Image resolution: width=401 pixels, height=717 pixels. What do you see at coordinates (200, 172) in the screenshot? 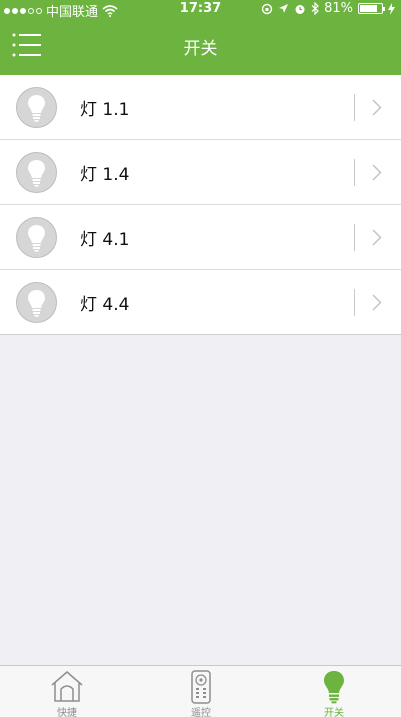
I see `light-row-2: 灯 1.4` at bounding box center [200, 172].